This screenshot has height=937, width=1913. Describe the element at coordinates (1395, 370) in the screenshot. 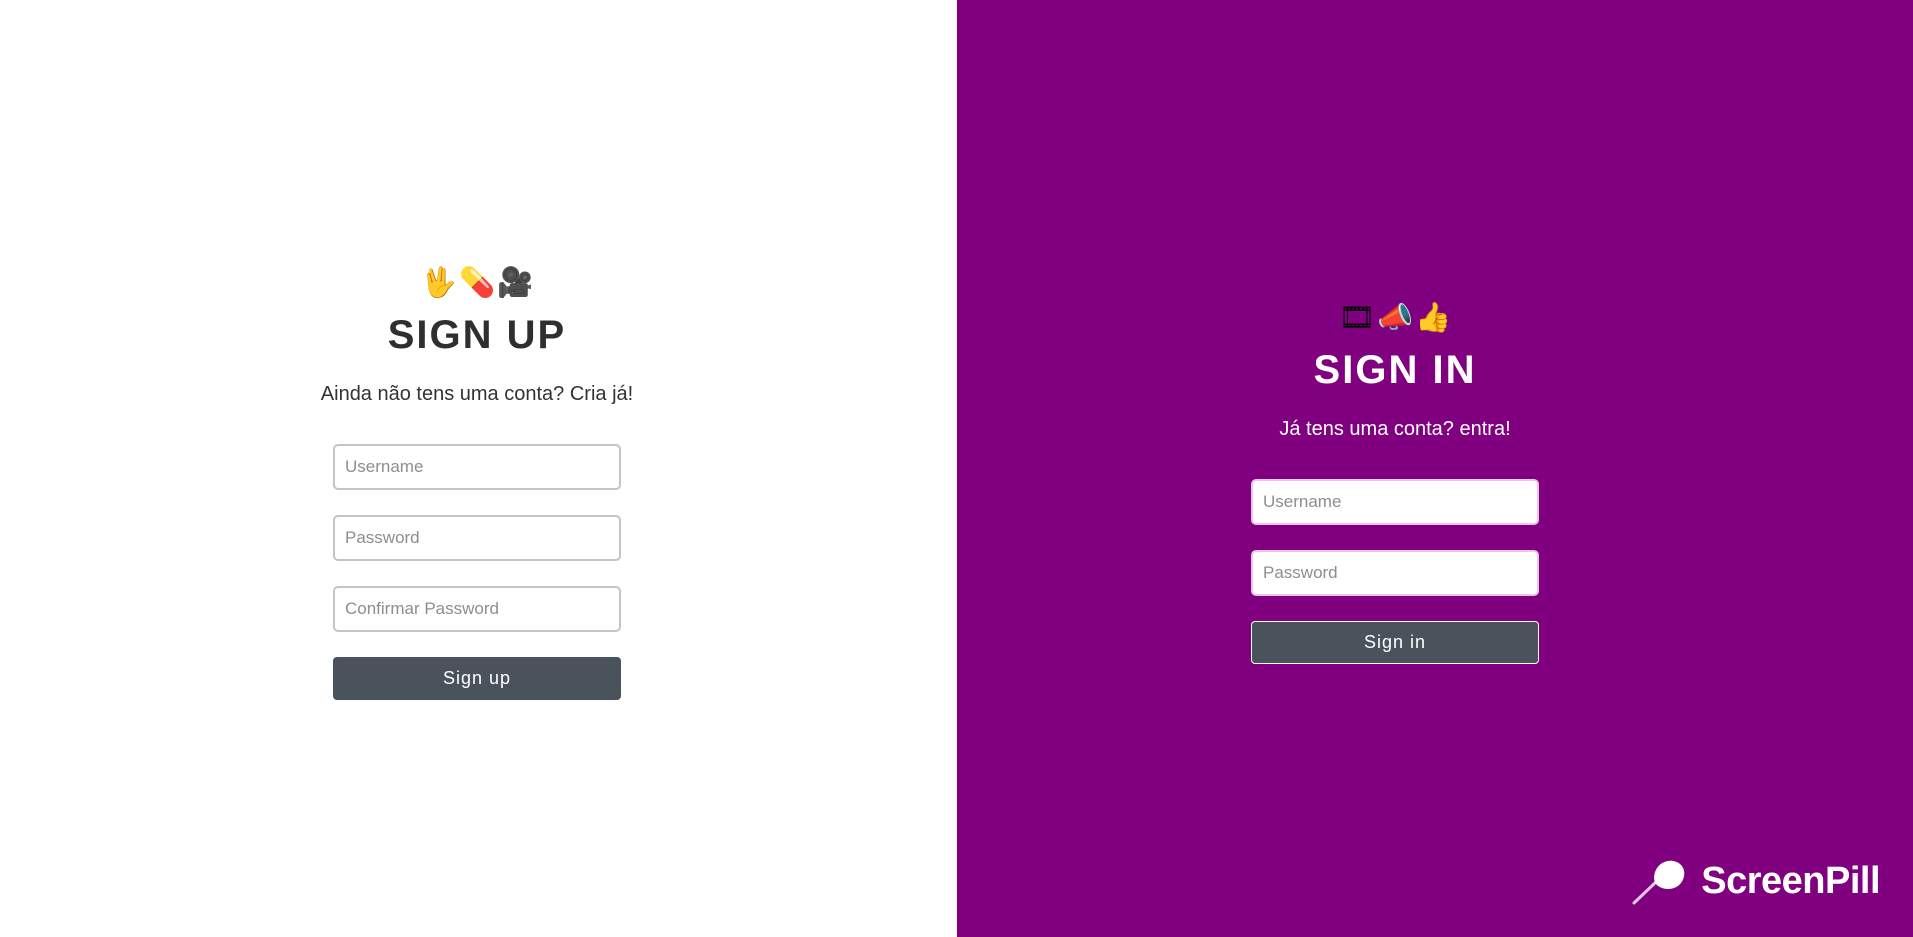

I see `signin-title: SIGN IN` at that location.